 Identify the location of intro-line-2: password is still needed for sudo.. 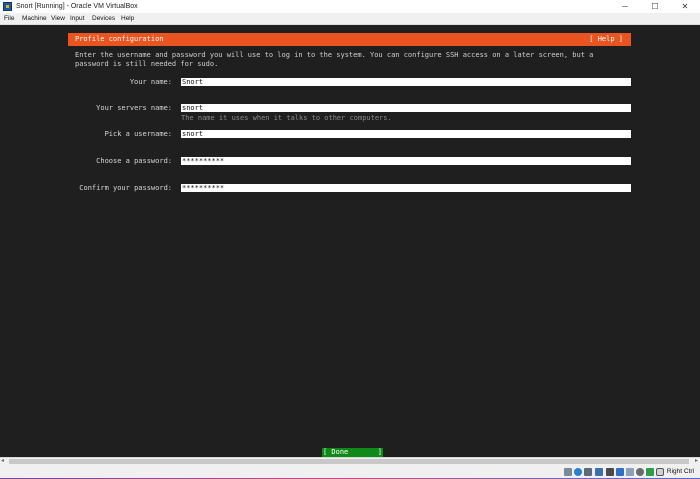
(147, 64).